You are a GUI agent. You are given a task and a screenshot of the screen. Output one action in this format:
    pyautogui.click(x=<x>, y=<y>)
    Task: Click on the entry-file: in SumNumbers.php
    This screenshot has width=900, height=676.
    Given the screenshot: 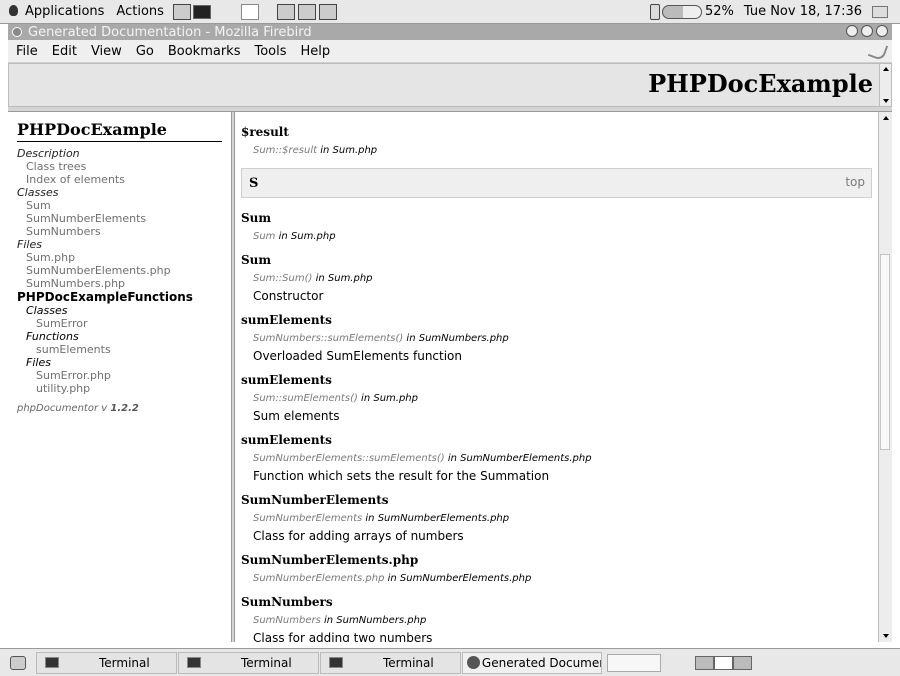 What is the action you would take?
    pyautogui.click(x=456, y=338)
    